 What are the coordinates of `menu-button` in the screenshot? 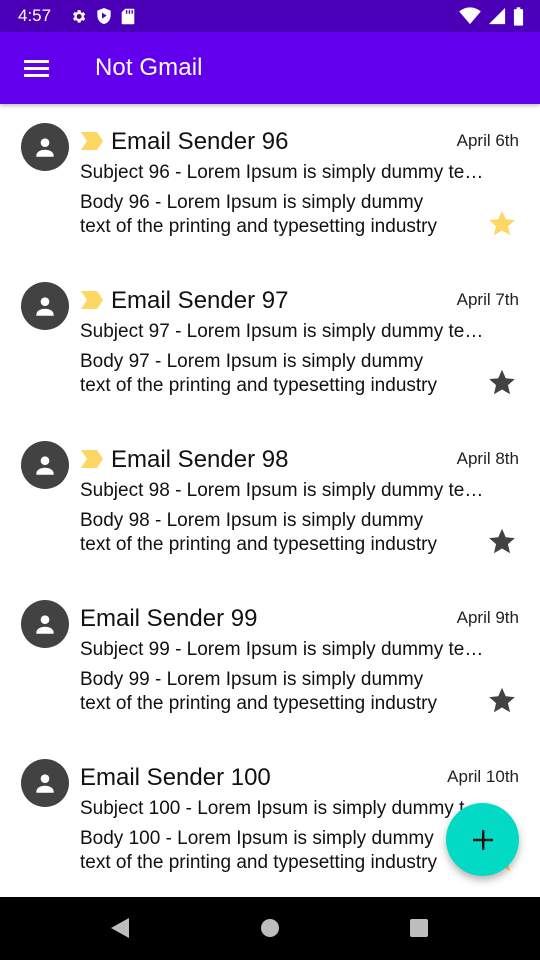 It's located at (37, 68).